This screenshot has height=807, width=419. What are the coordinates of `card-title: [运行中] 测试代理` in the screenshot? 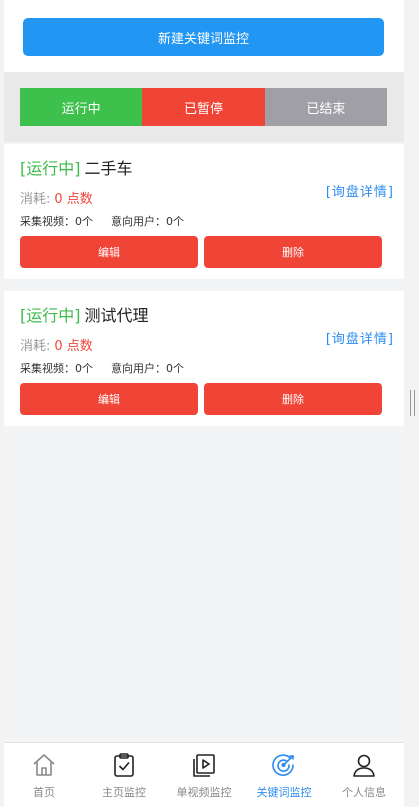 It's located at (84, 314).